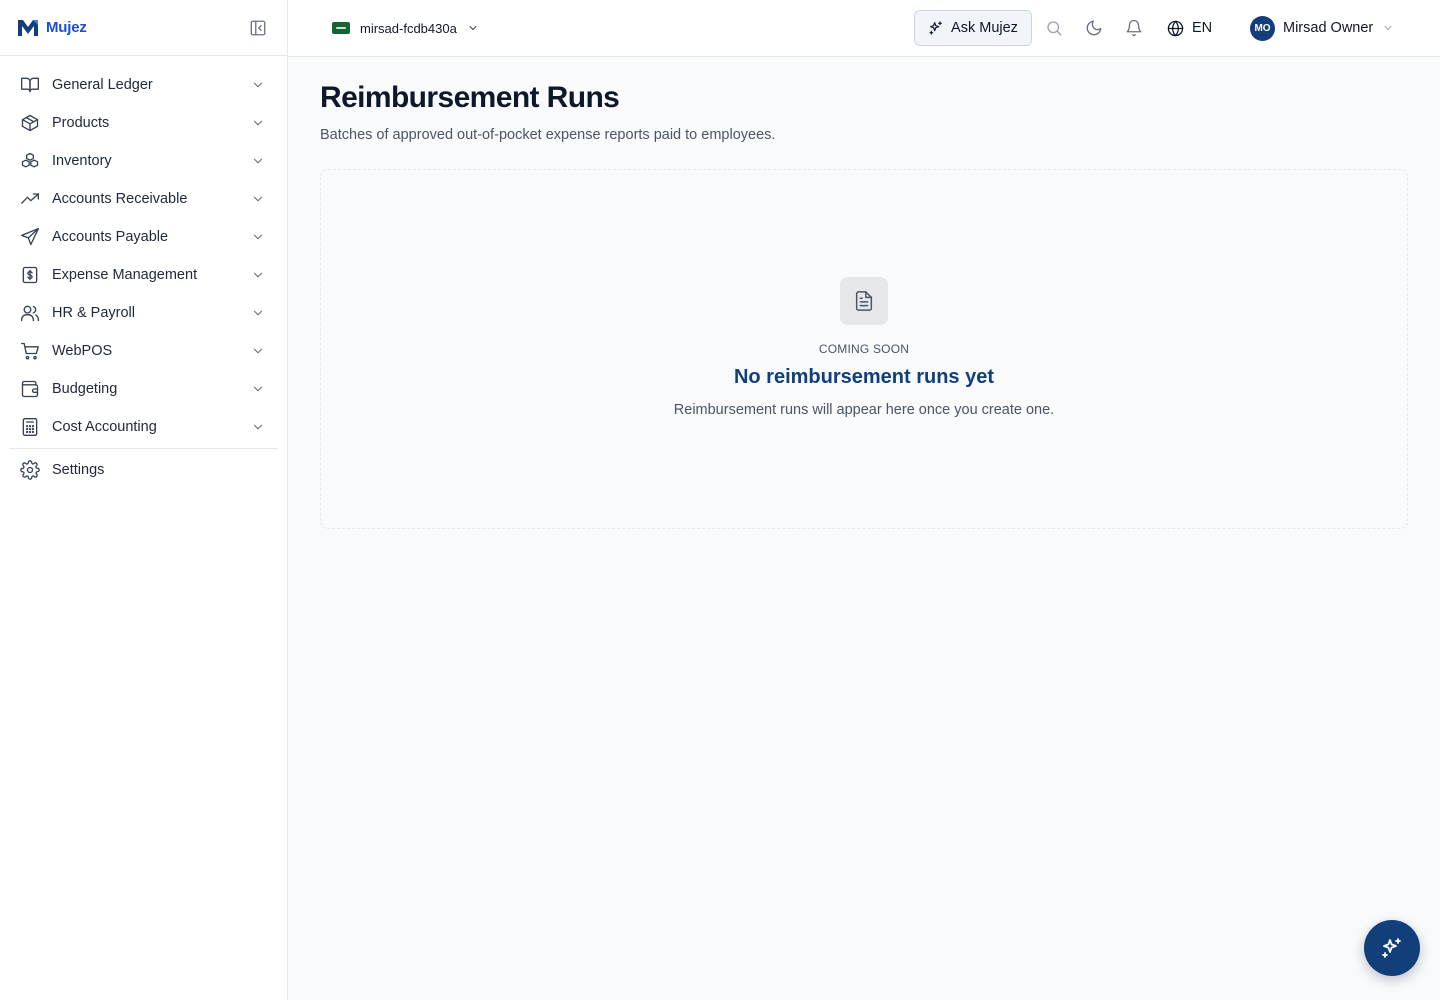 This screenshot has width=1440, height=1000. I want to click on package-icon, so click(30, 123).